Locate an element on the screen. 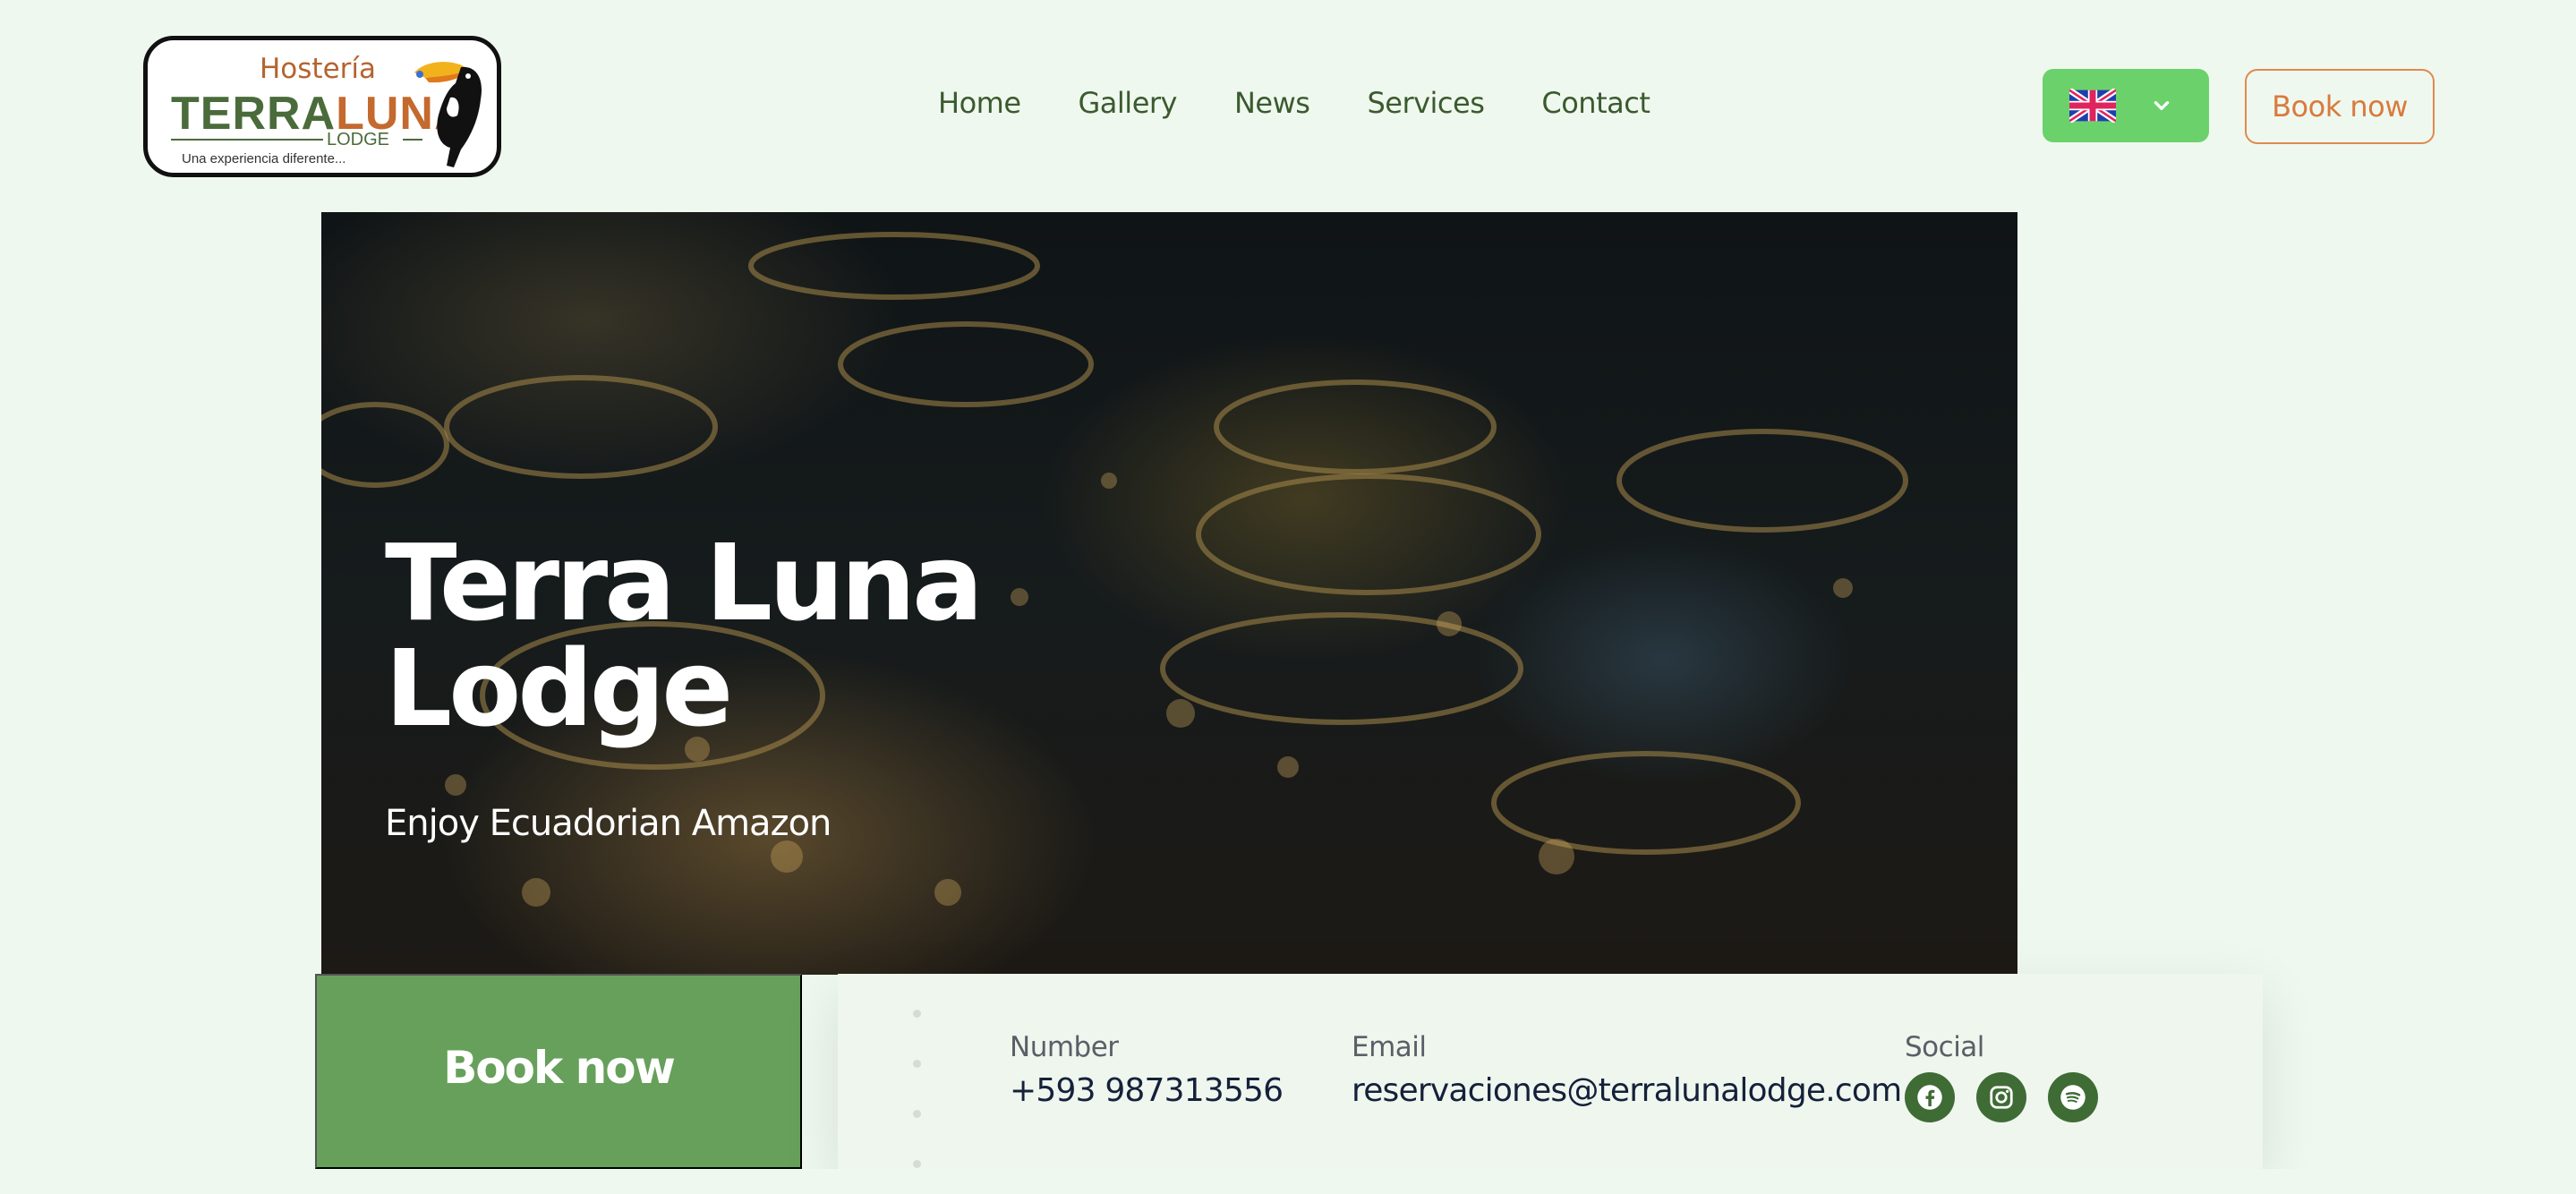 This screenshot has width=2576, height=1194. email-address: reservaciones@terralunalodge.com is located at coordinates (1627, 1090).